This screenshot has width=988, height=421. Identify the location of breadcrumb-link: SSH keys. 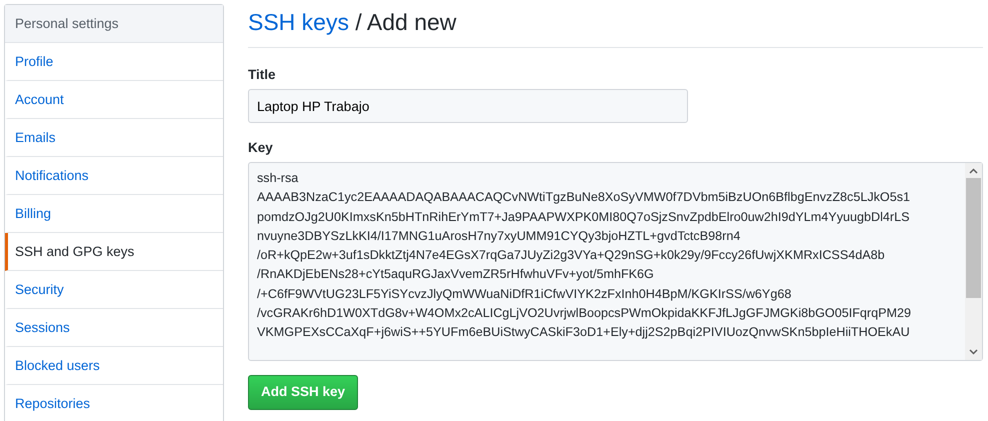
(298, 22).